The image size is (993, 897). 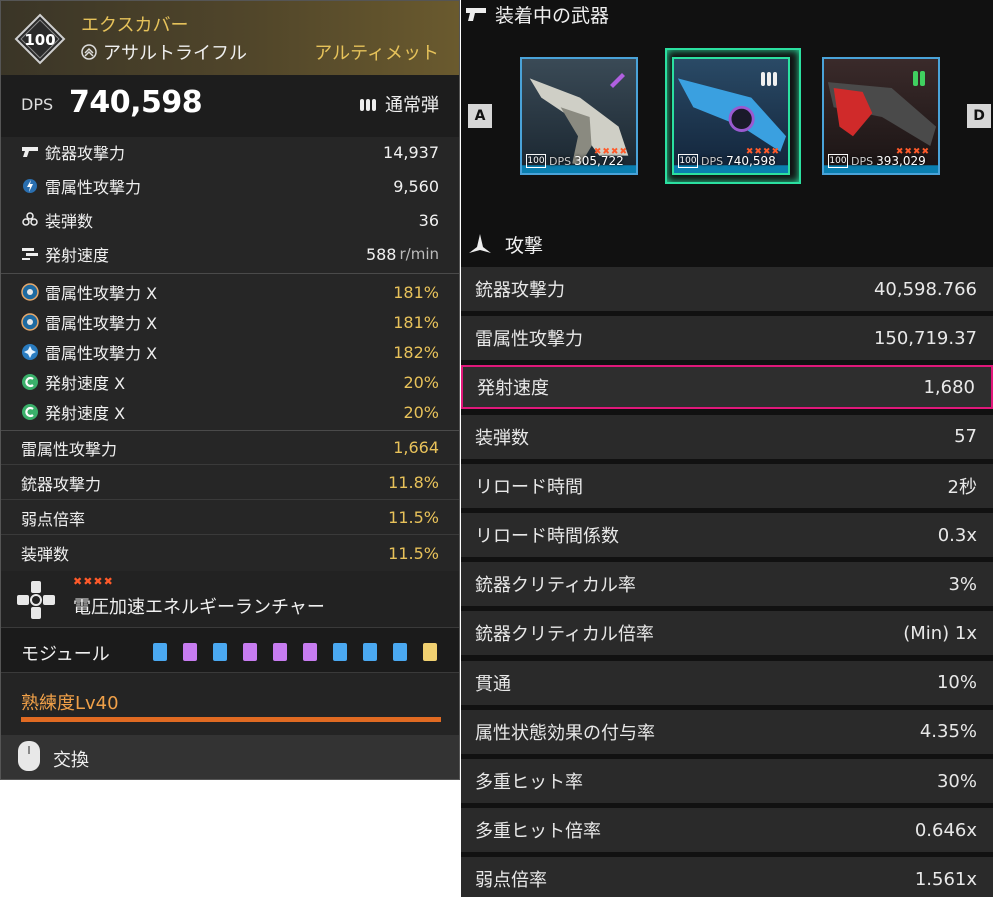 What do you see at coordinates (965, 437) in the screenshot?
I see `attack-stat-value: 57` at bounding box center [965, 437].